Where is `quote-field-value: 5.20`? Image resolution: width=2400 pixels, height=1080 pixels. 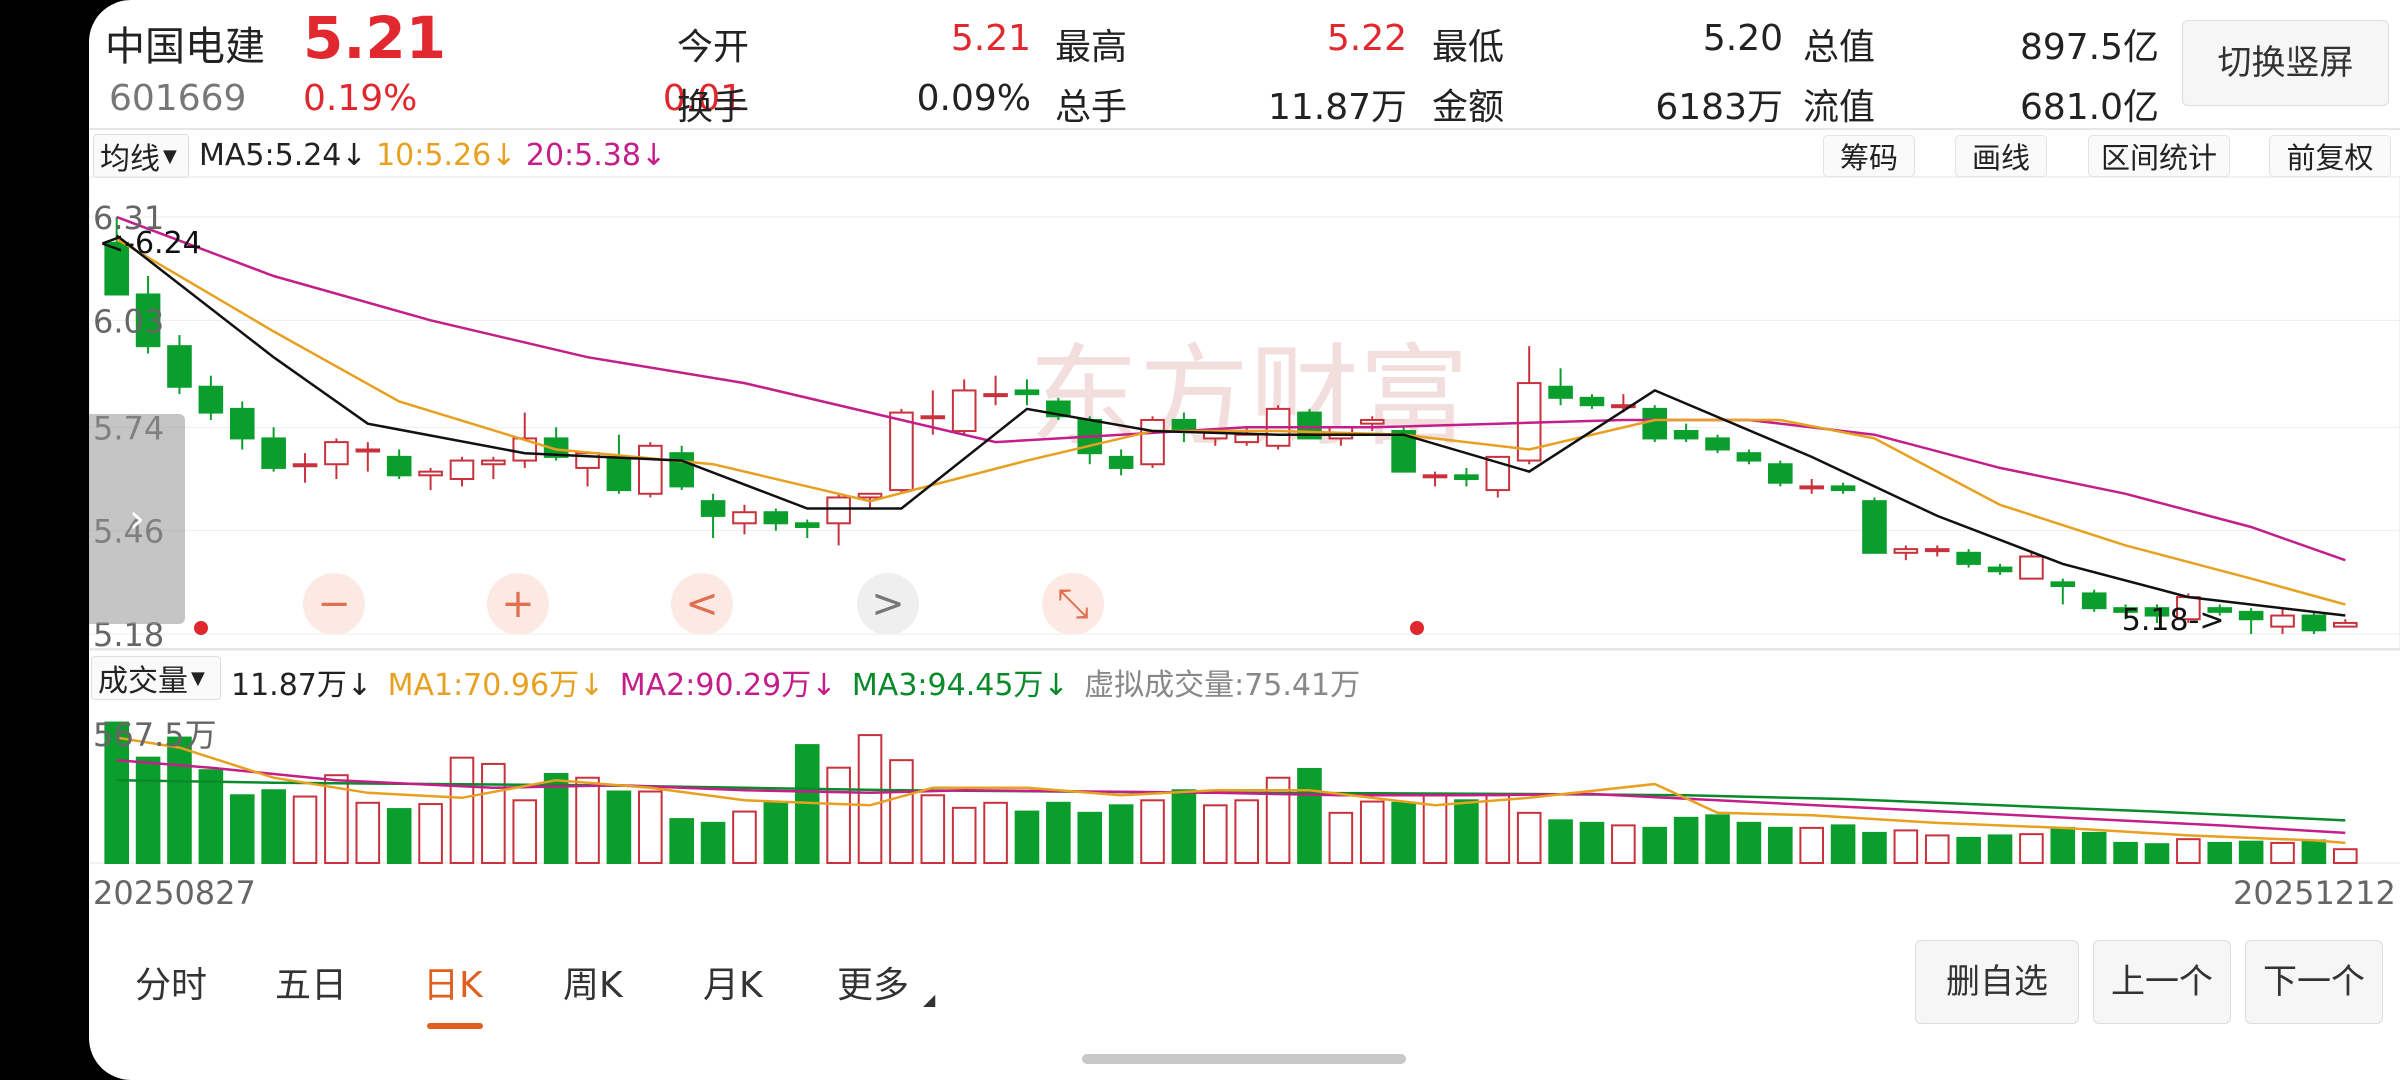 quote-field-value: 5.20 is located at coordinates (1742, 38).